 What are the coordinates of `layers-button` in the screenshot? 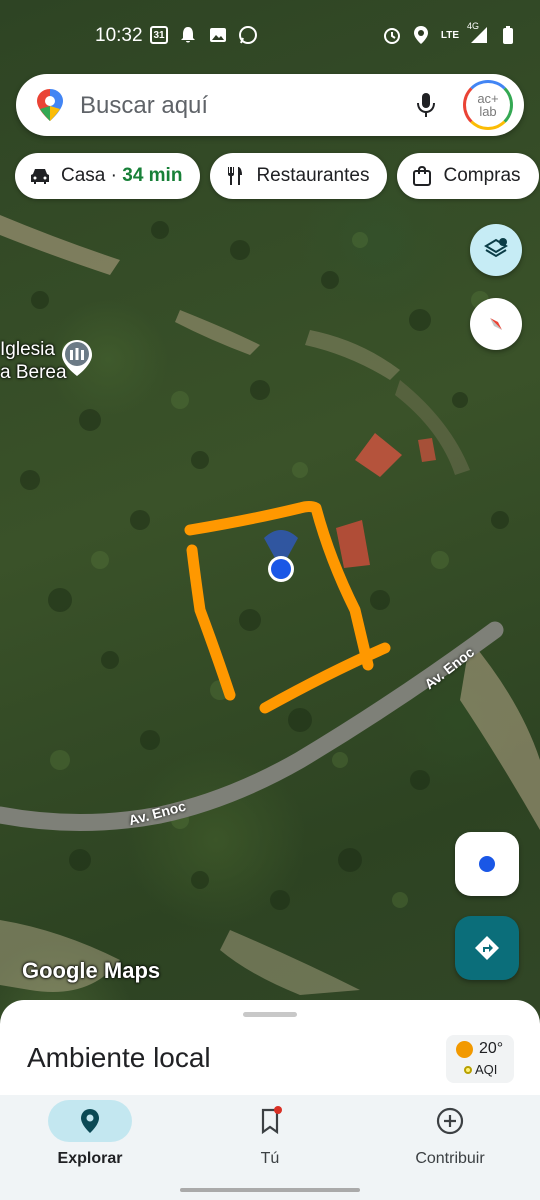 It's located at (496, 250).